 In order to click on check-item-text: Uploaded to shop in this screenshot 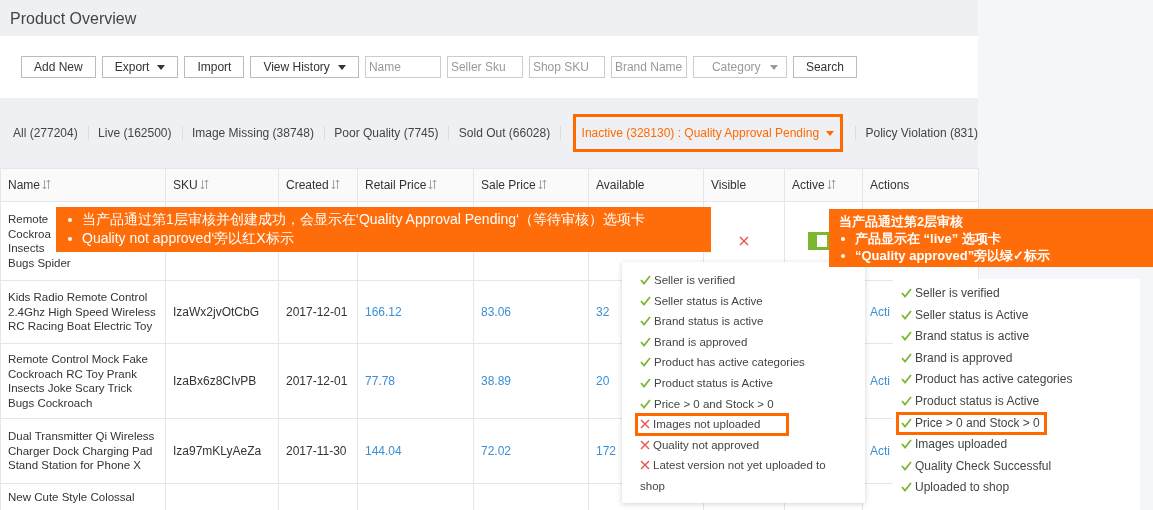, I will do `click(955, 487)`.